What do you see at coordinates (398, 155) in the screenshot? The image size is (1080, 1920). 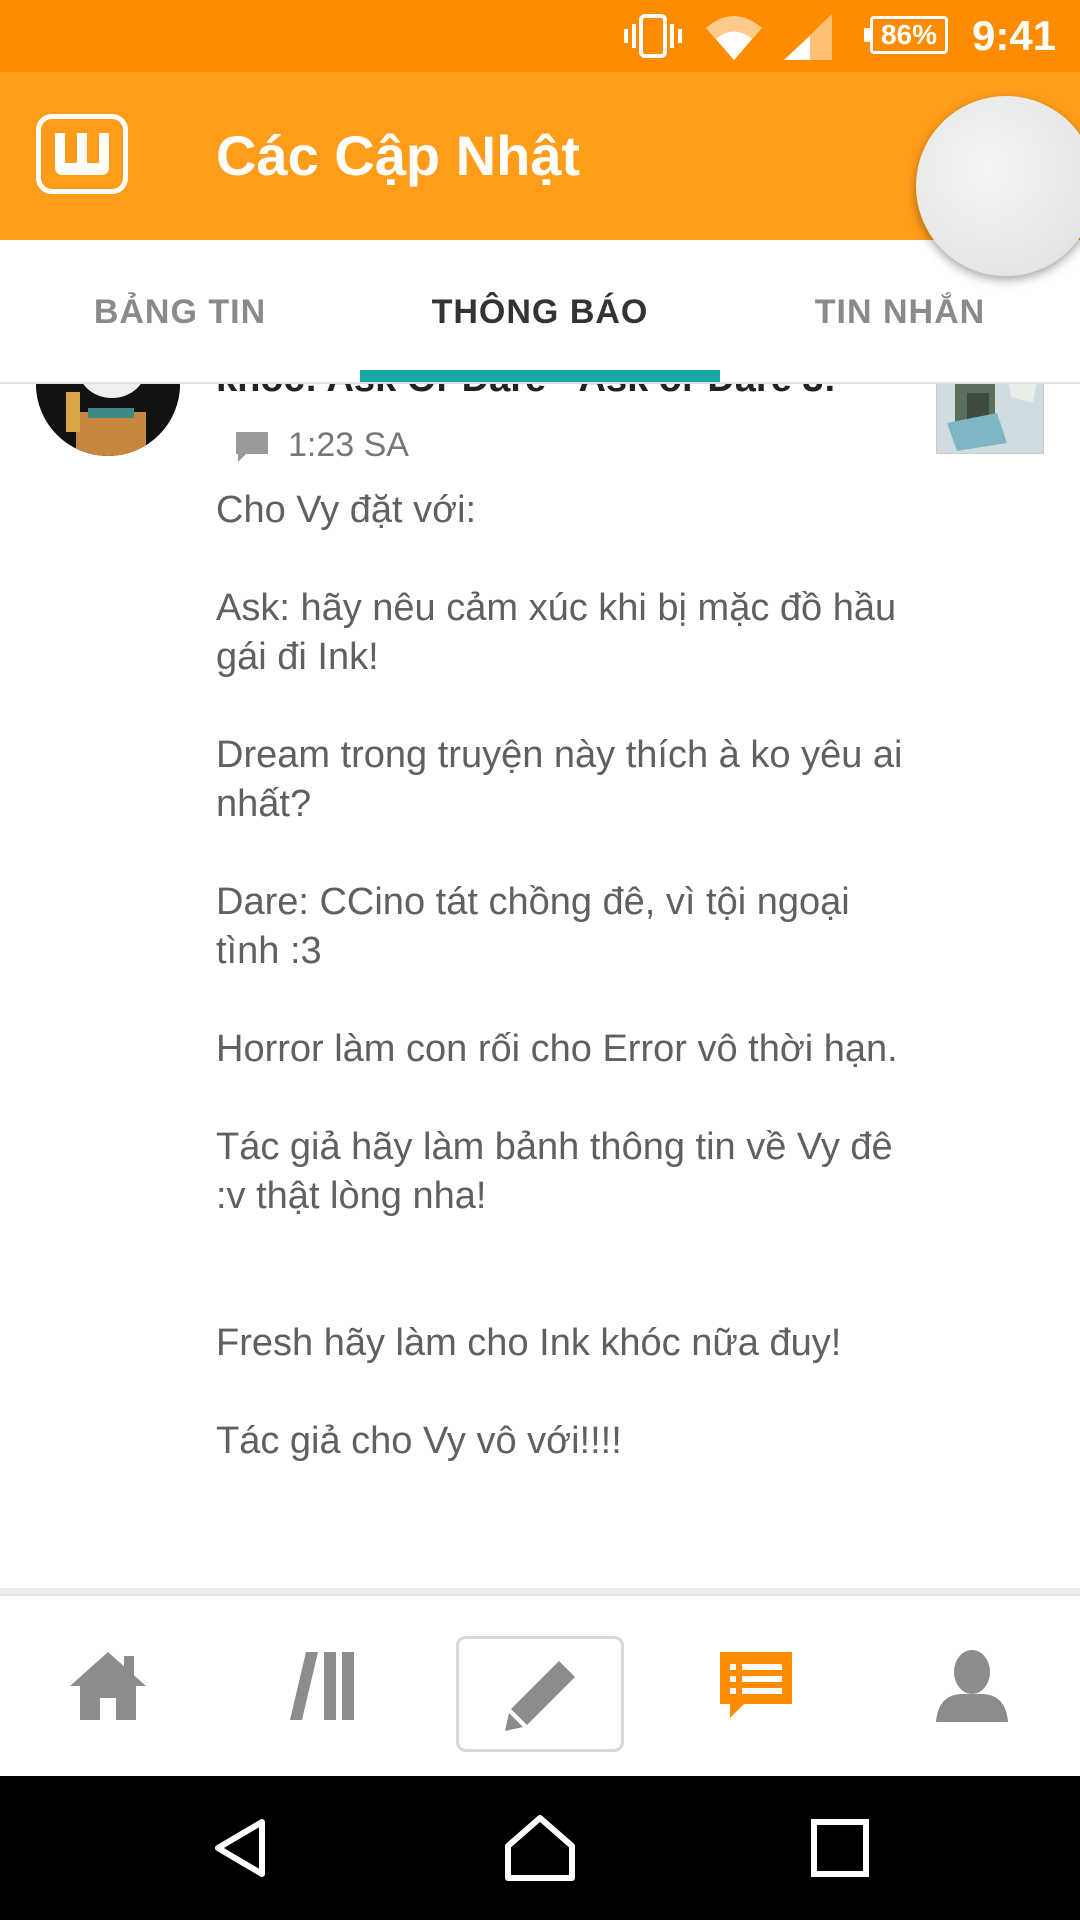 I see `page-title: Các Cập Nhật` at bounding box center [398, 155].